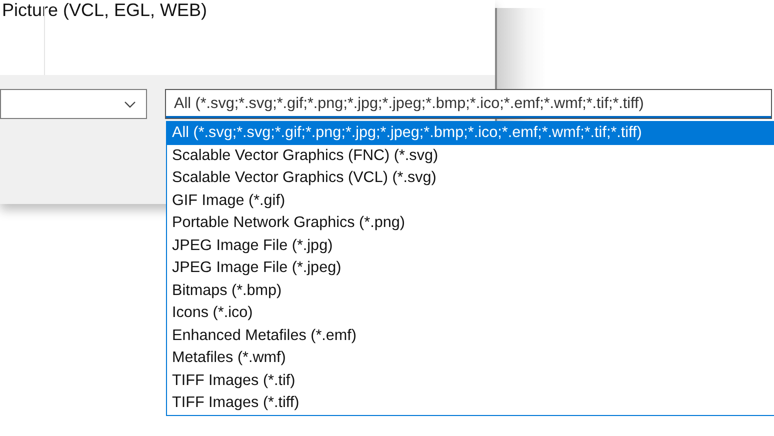 This screenshot has width=774, height=436. What do you see at coordinates (470, 133) in the screenshot?
I see `dropdown-option: All (*.svg;*.svg;*.gif;*.png;*.jpg;*.jpeg;*.bmp;*.ico;*.emf;*.wmf;*.tif;*.tiff)` at bounding box center [470, 133].